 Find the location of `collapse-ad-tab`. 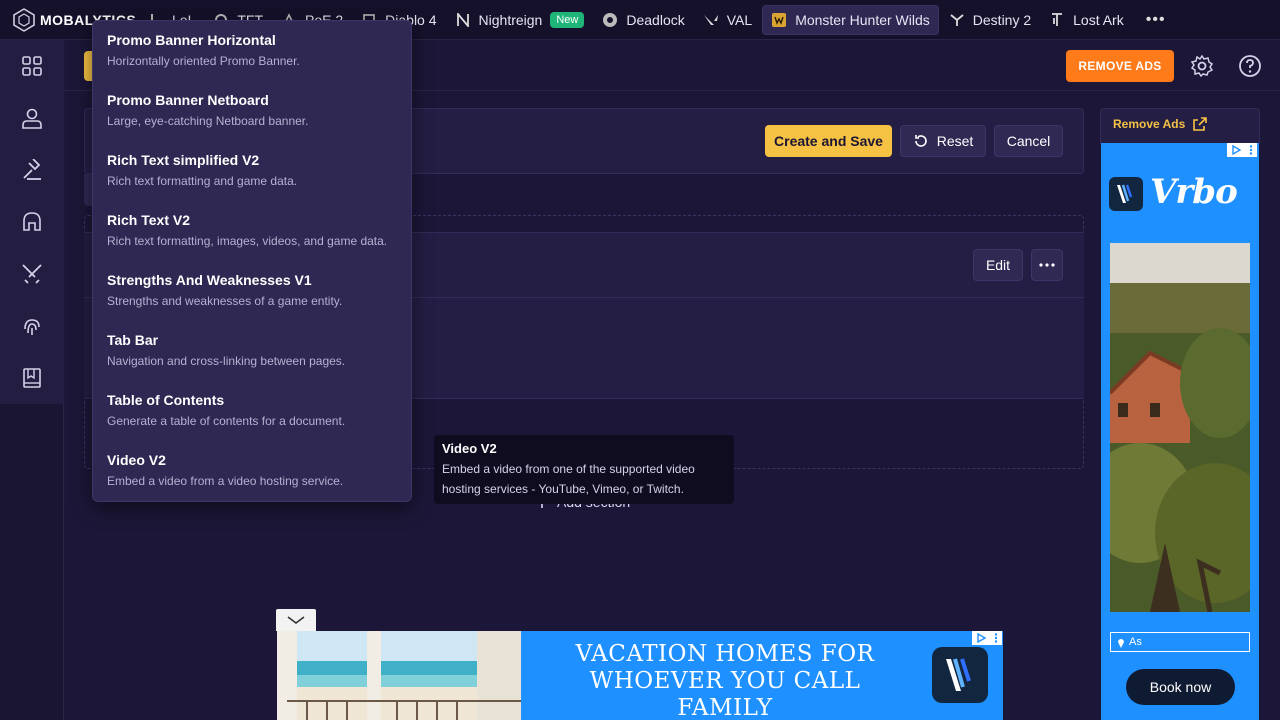

collapse-ad-tab is located at coordinates (296, 620).